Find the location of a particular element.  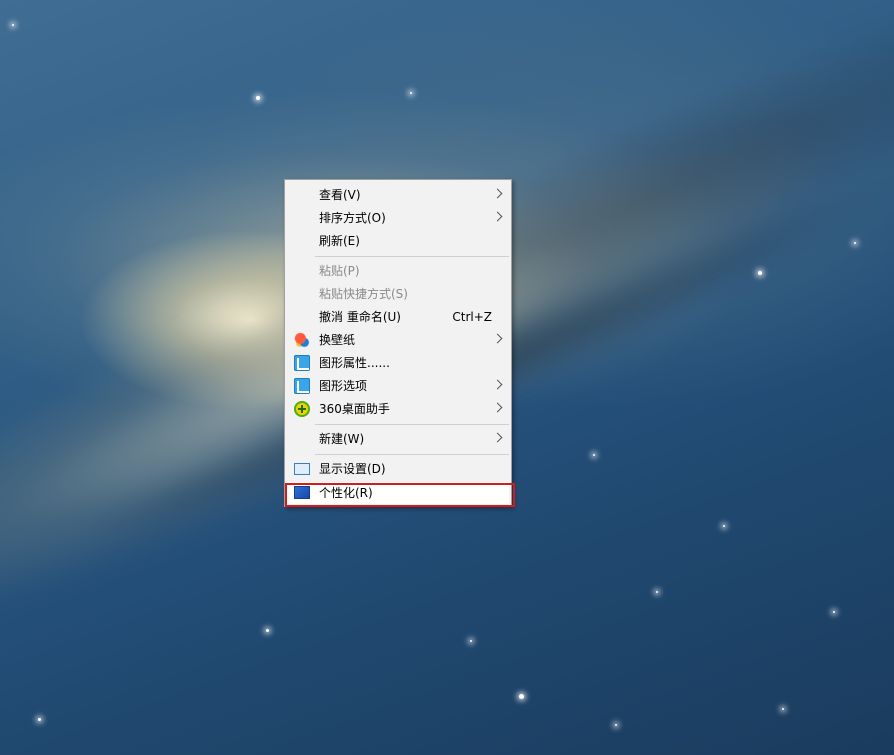

display-icon is located at coordinates (302, 469).